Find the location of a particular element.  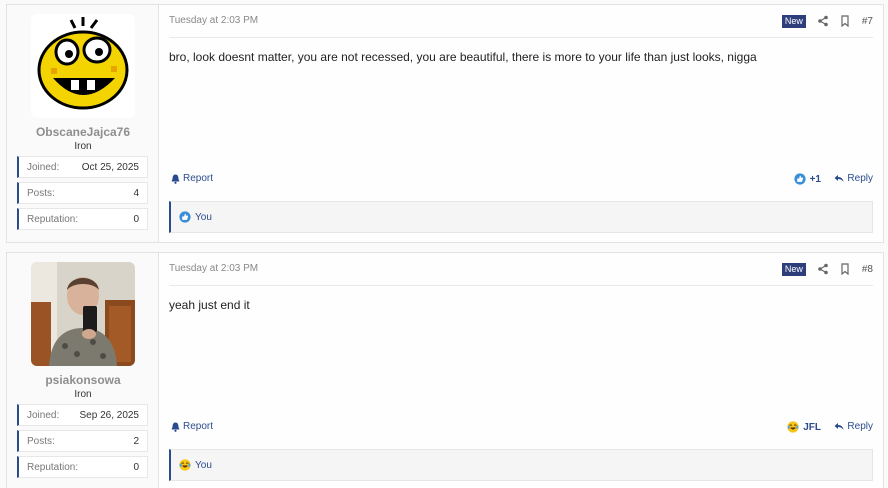

post-number: #7 is located at coordinates (867, 21).